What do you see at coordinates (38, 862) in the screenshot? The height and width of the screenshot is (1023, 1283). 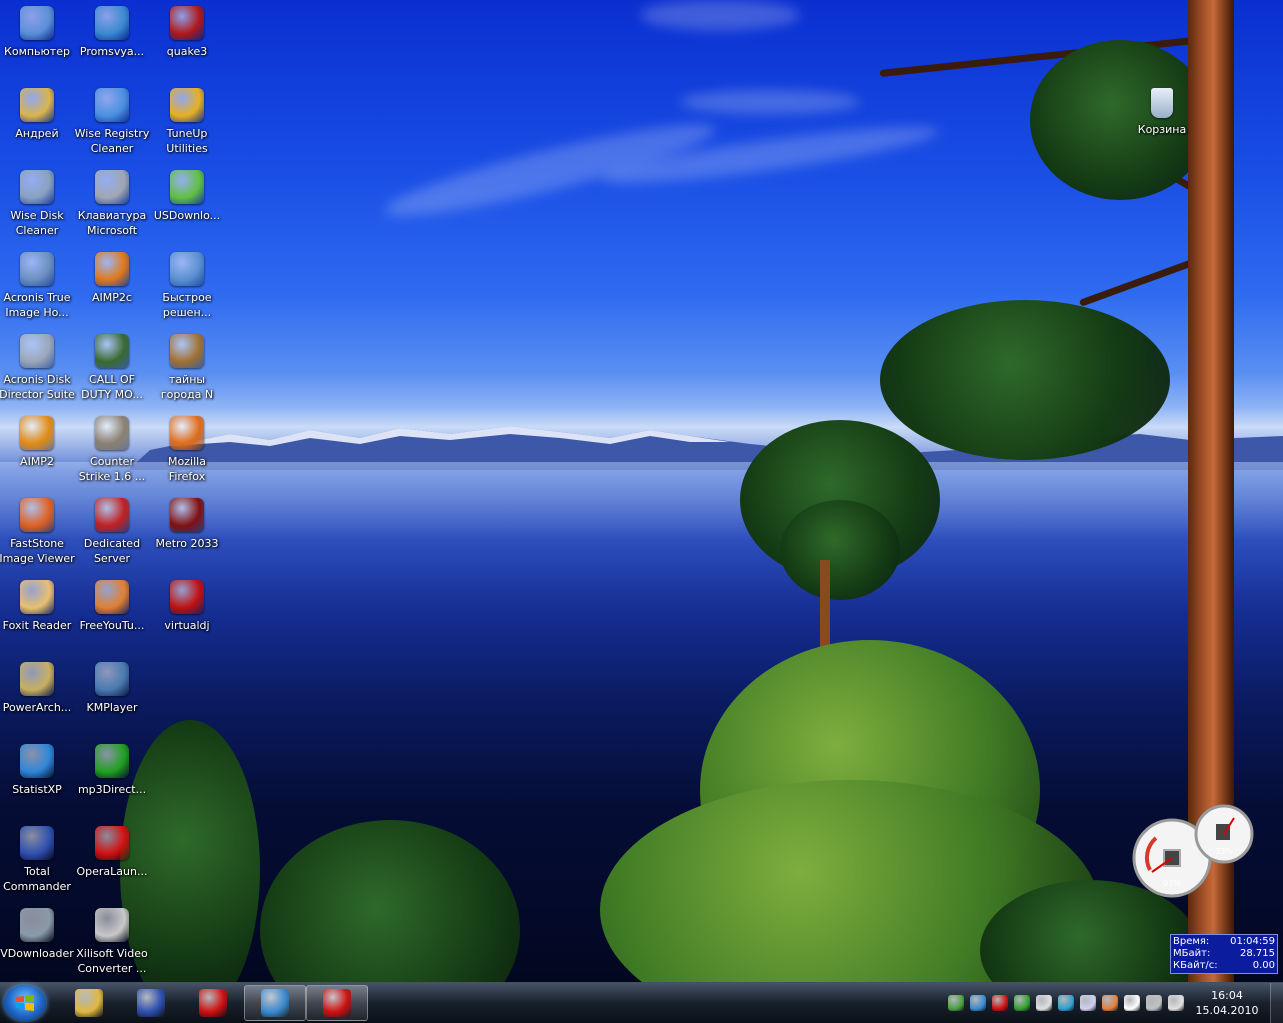 I see `desktop-icon: Total Commander` at bounding box center [38, 862].